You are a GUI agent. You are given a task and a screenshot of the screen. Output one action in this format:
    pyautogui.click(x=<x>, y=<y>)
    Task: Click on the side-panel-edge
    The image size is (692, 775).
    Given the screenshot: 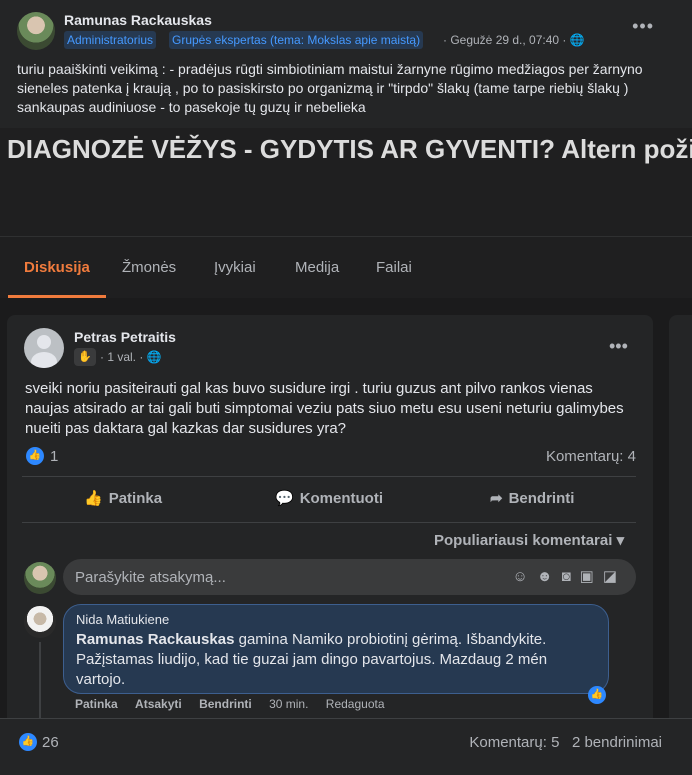 What is the action you would take?
    pyautogui.click(x=680, y=525)
    